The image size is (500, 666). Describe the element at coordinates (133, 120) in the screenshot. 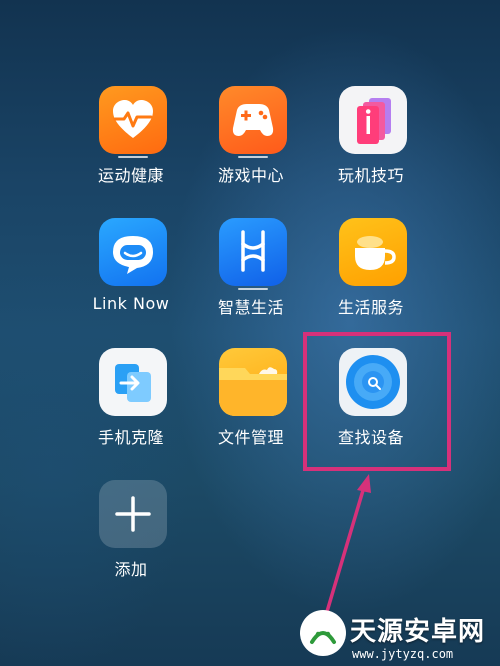

I see `heart-icon` at that location.